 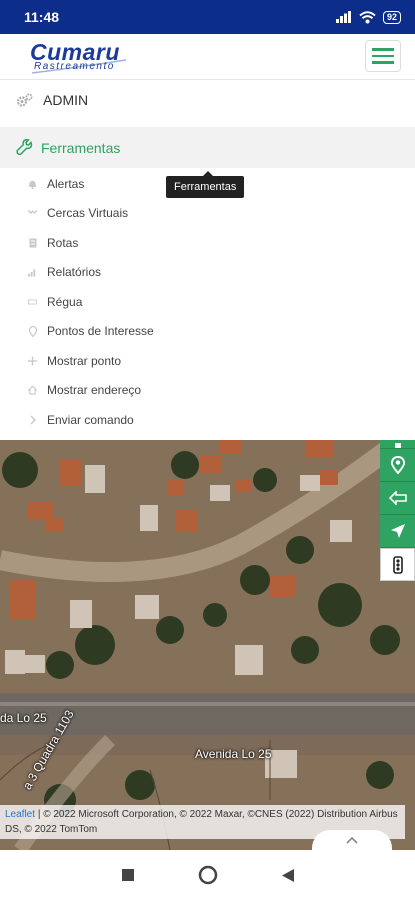 I want to click on system-nav-bar, so click(x=207, y=875).